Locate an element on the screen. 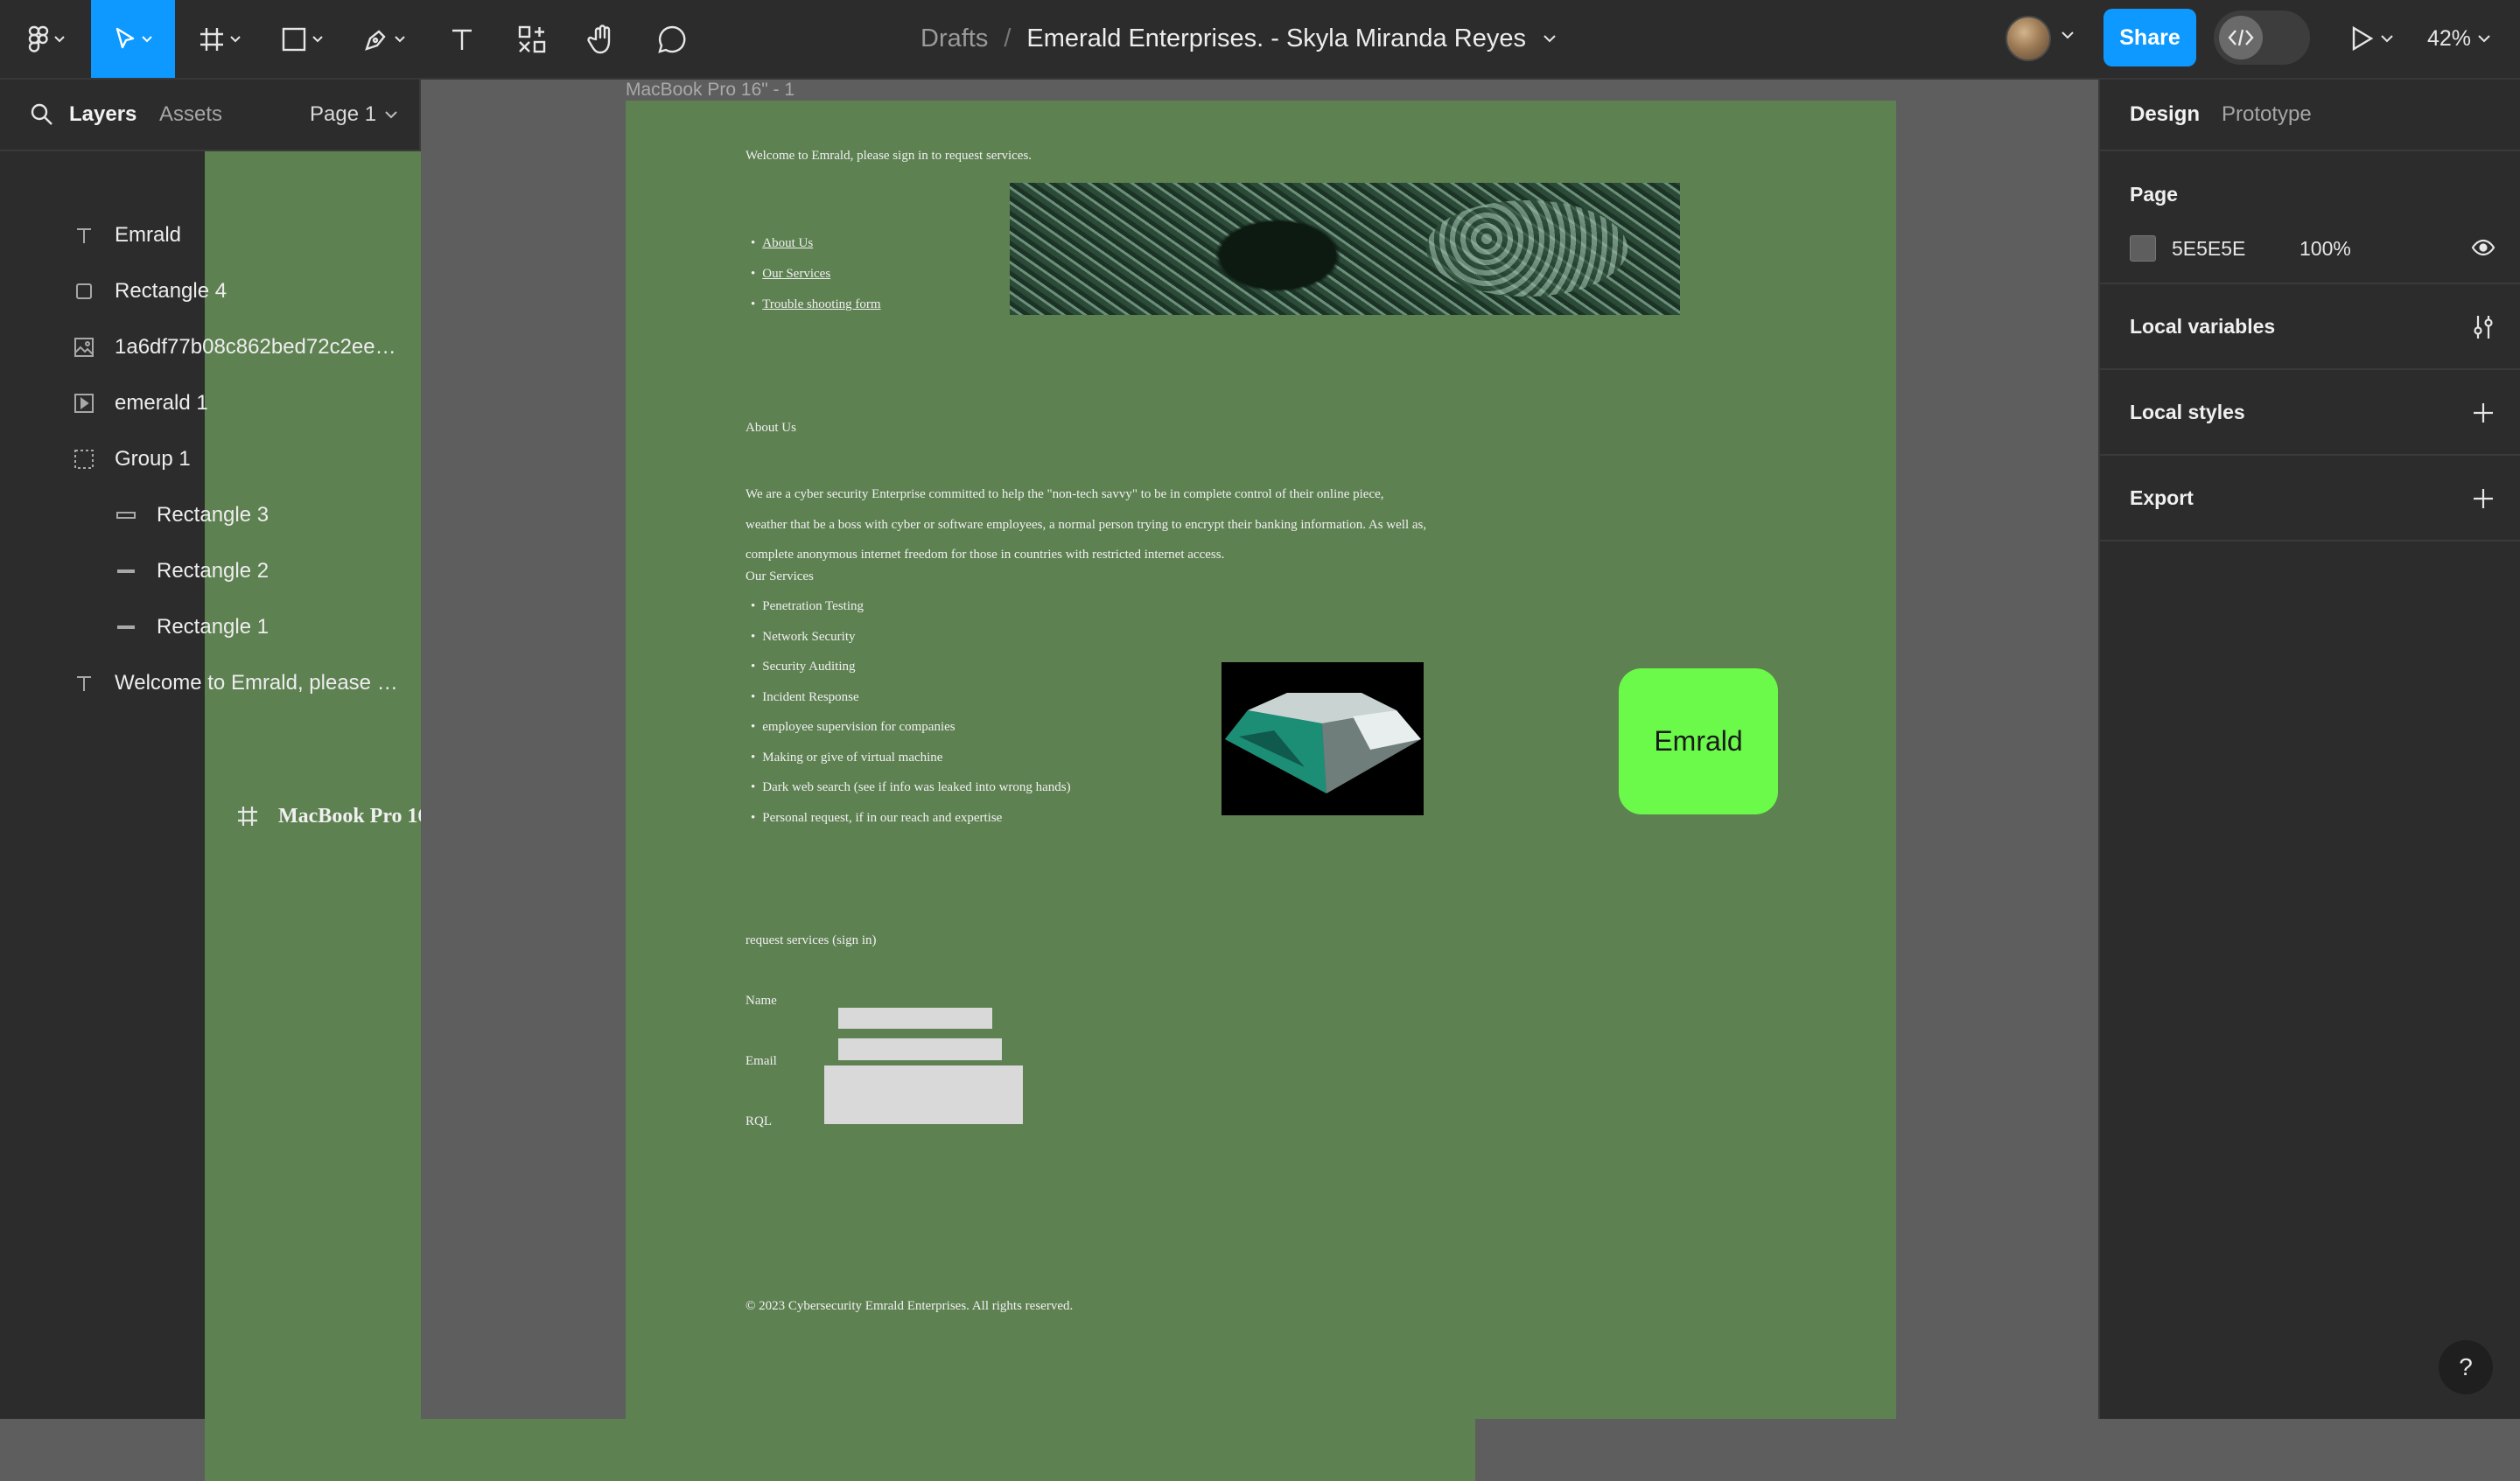  text-tool-button is located at coordinates (462, 39).